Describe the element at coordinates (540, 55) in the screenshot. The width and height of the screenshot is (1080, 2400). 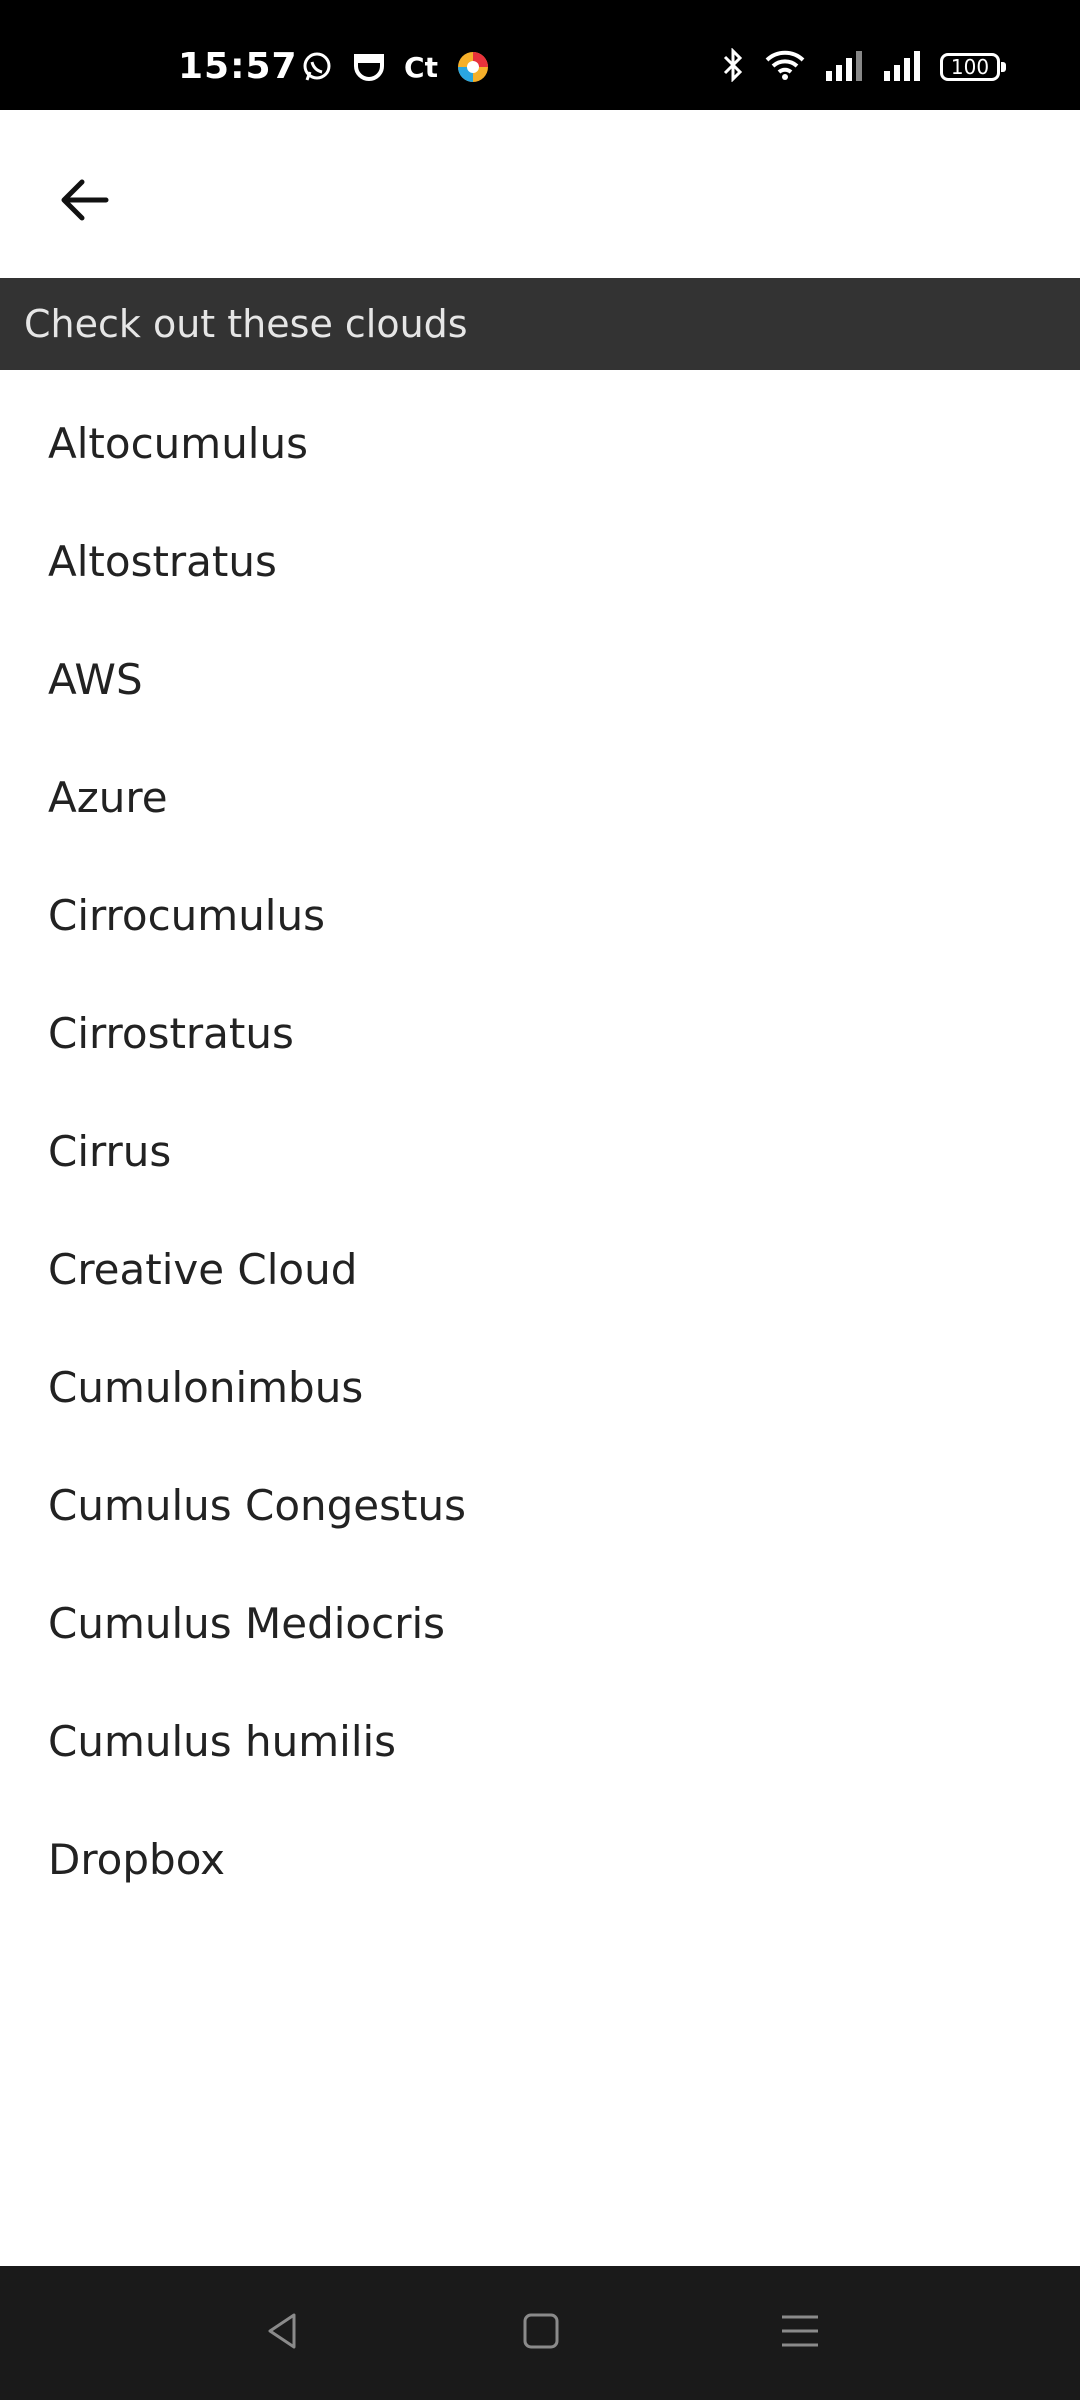
I see `status-bar: 15:57 Ct 100` at that location.